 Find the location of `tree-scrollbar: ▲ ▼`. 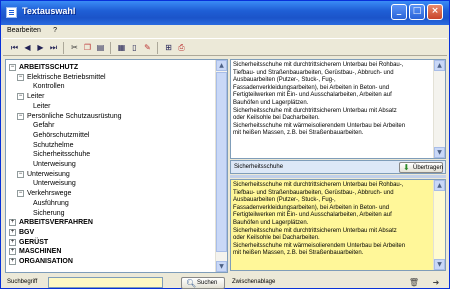

tree-scrollbar: ▲ ▼ is located at coordinates (221, 166).